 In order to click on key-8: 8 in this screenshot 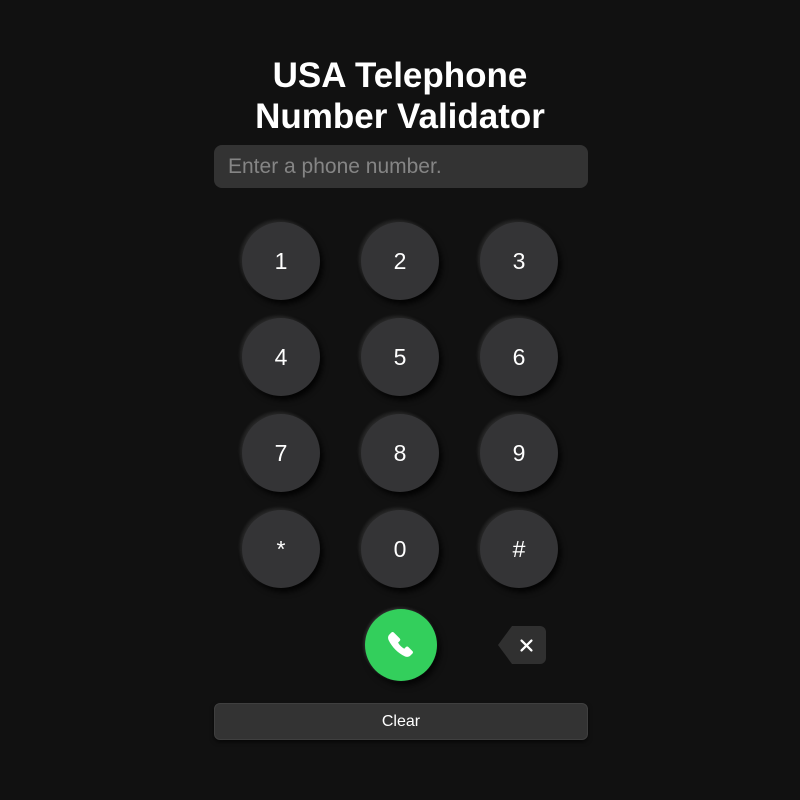, I will do `click(400, 453)`.